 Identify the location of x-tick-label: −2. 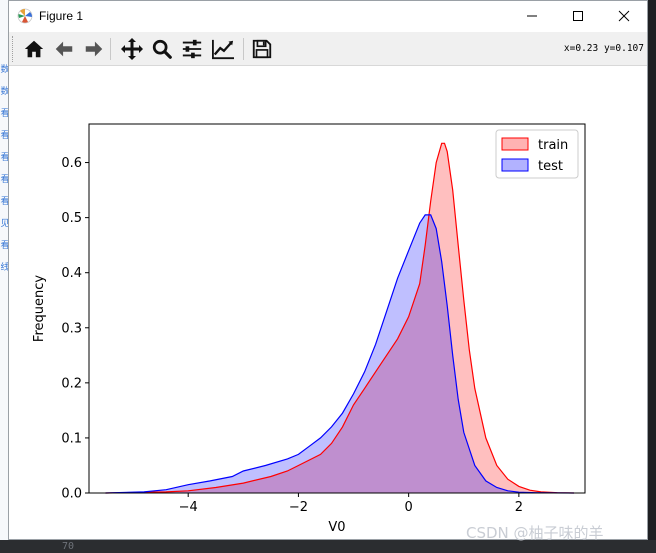
(298, 507).